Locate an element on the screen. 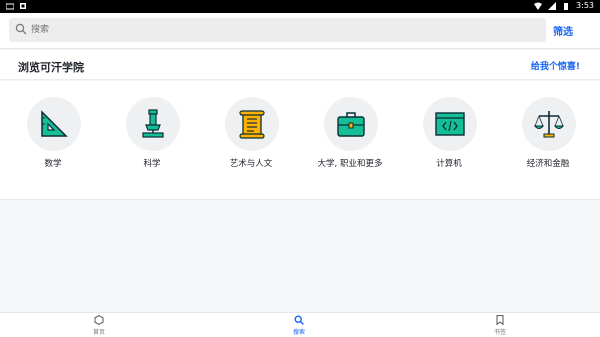 The width and height of the screenshot is (600, 337). filter-button: 筛选 is located at coordinates (563, 30).